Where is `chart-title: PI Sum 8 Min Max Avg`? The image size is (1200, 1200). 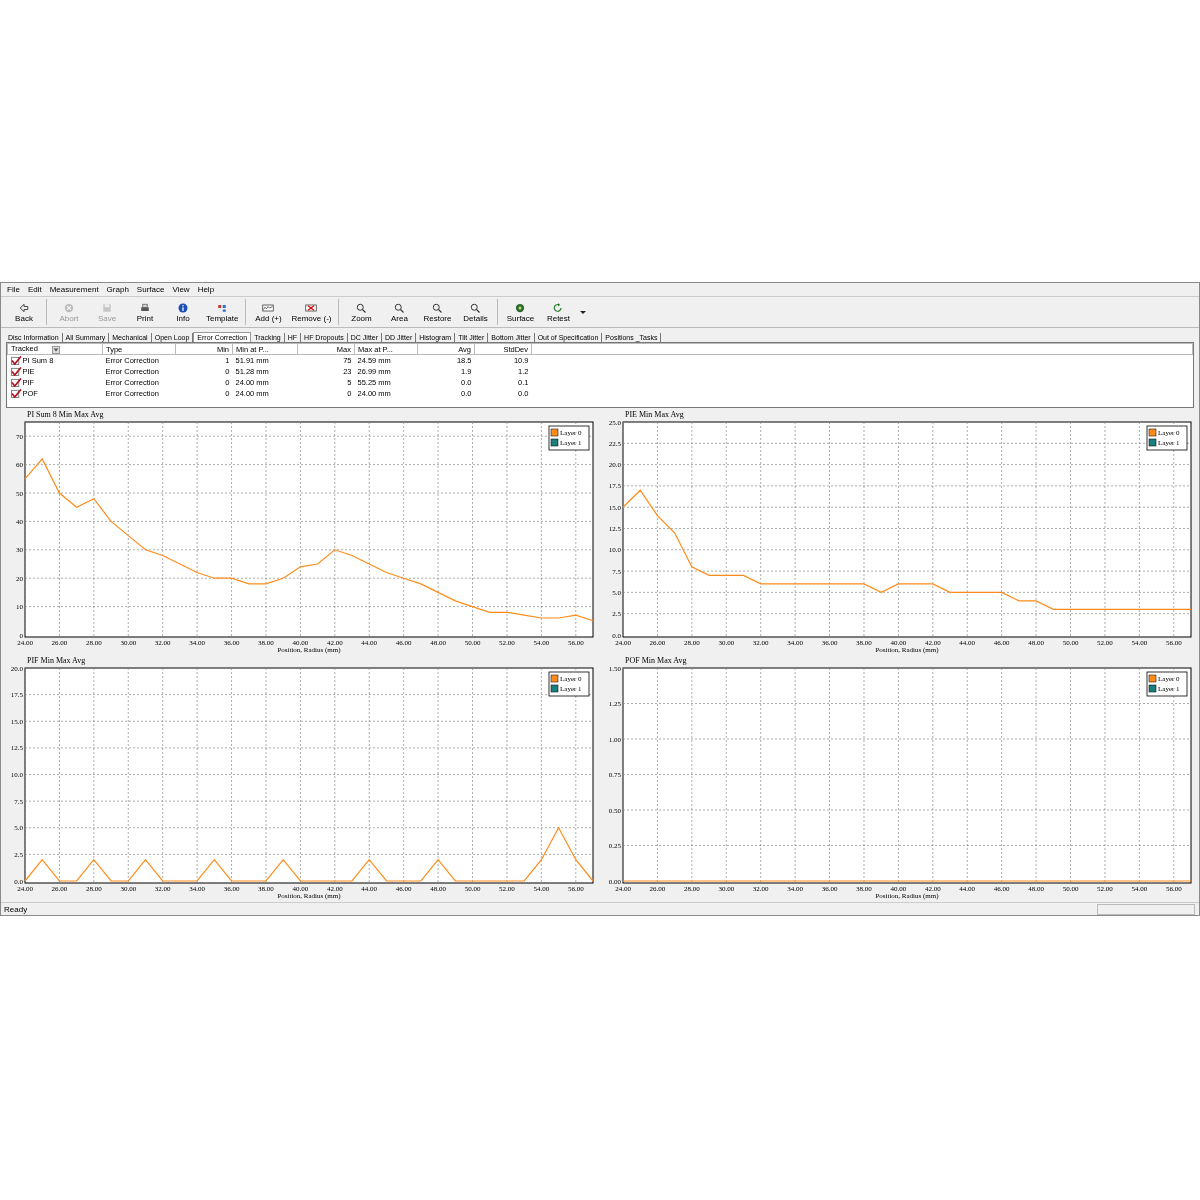
chart-title: PI Sum 8 Min Max Avg is located at coordinates (65, 414).